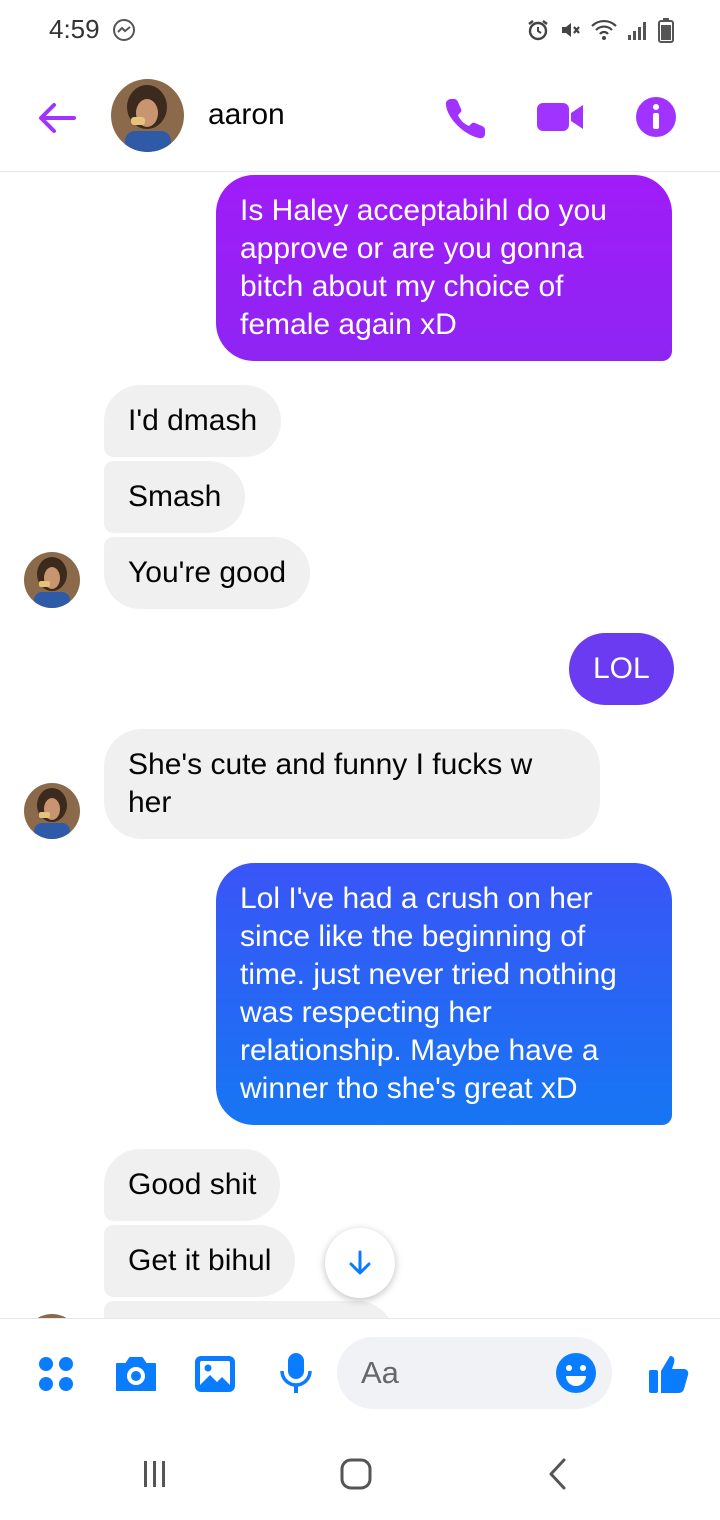 This screenshot has width=720, height=1520. I want to click on scroll-to-bottom-button, so click(360, 1263).